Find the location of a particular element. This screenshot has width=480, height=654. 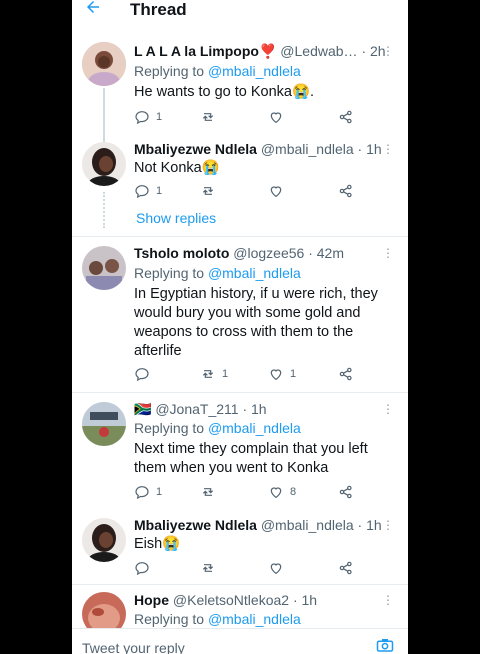

display-name: Tsholo moloto is located at coordinates (181, 253).